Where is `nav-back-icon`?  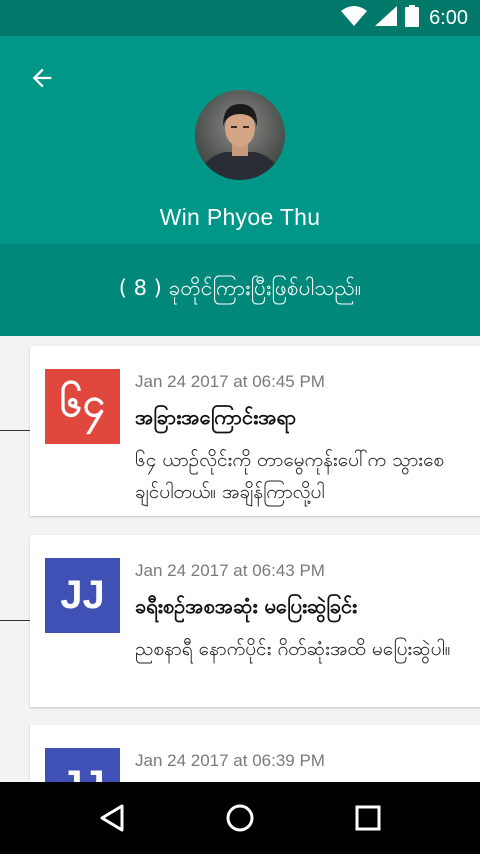
nav-back-icon is located at coordinates (112, 818).